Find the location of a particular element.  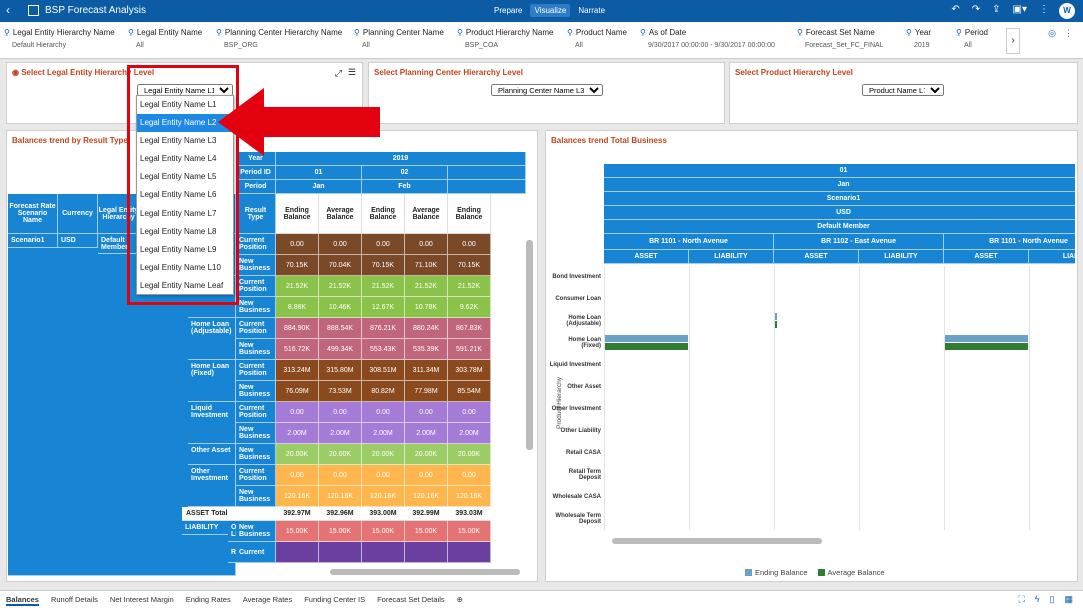

asset-total-cell: 393.00M is located at coordinates (383, 514).